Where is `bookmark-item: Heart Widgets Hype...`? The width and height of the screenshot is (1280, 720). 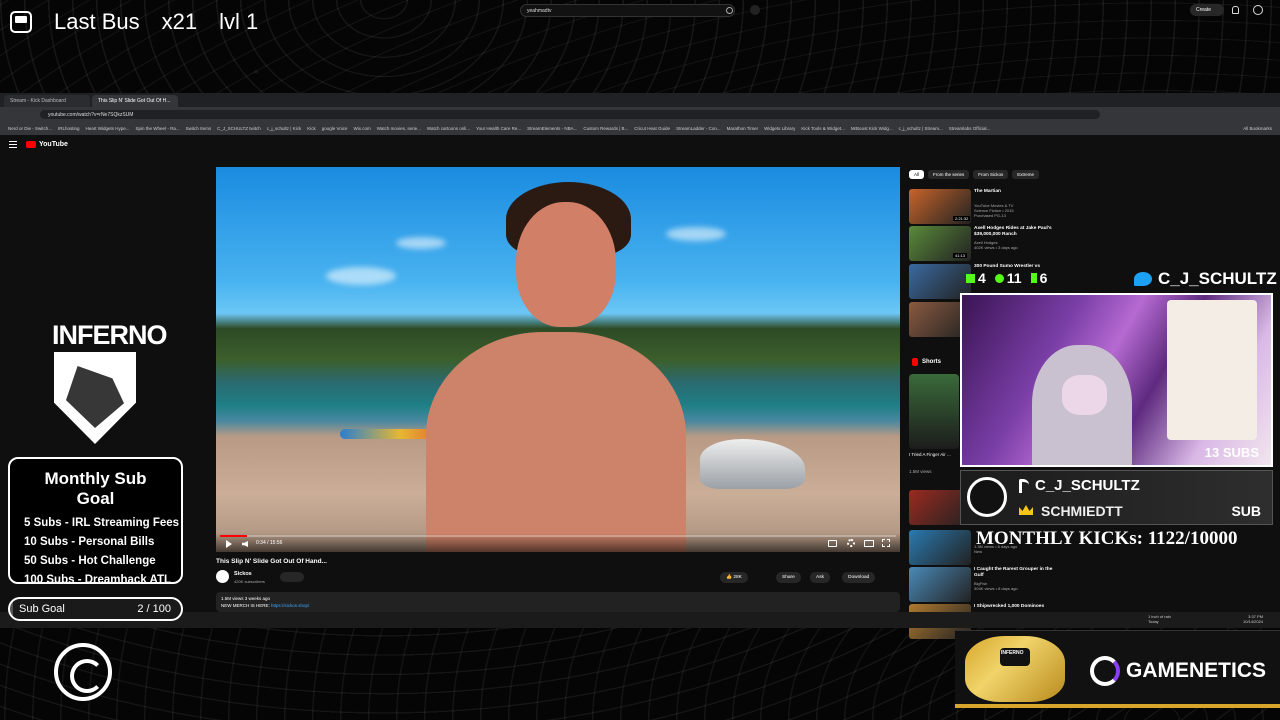
bookmark-item: Heart Widgets Hype... is located at coordinates (108, 128).